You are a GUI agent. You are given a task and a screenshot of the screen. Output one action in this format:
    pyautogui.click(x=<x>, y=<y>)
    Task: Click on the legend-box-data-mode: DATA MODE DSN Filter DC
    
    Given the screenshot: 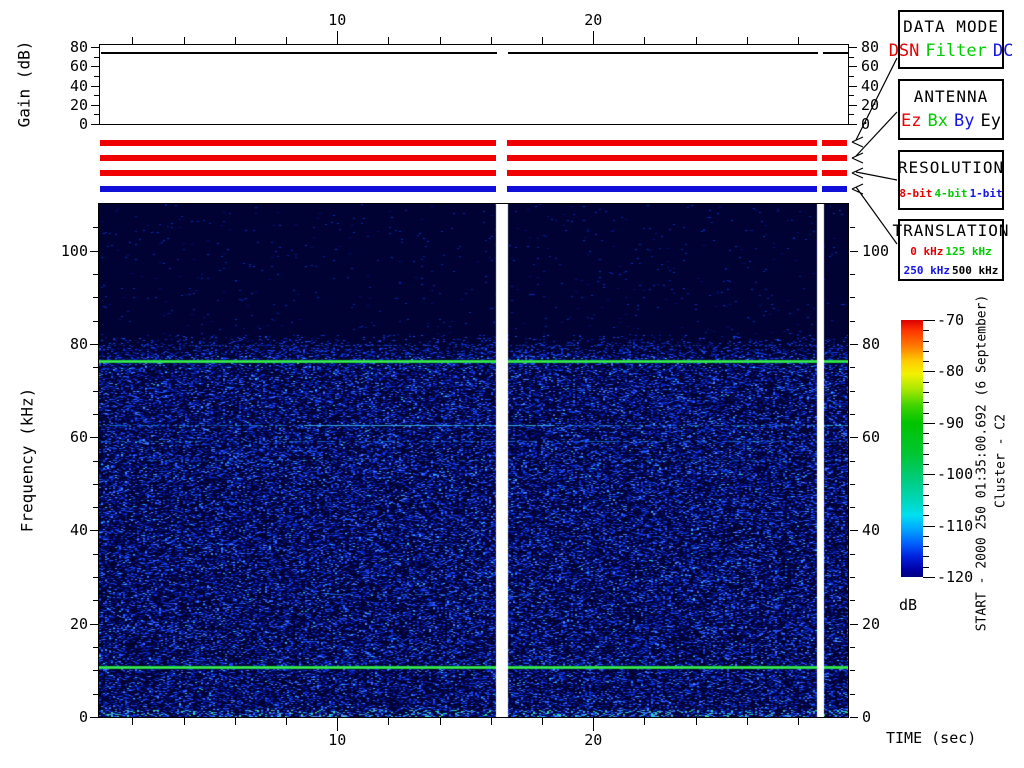 What is the action you would take?
    pyautogui.click(x=951, y=39)
    